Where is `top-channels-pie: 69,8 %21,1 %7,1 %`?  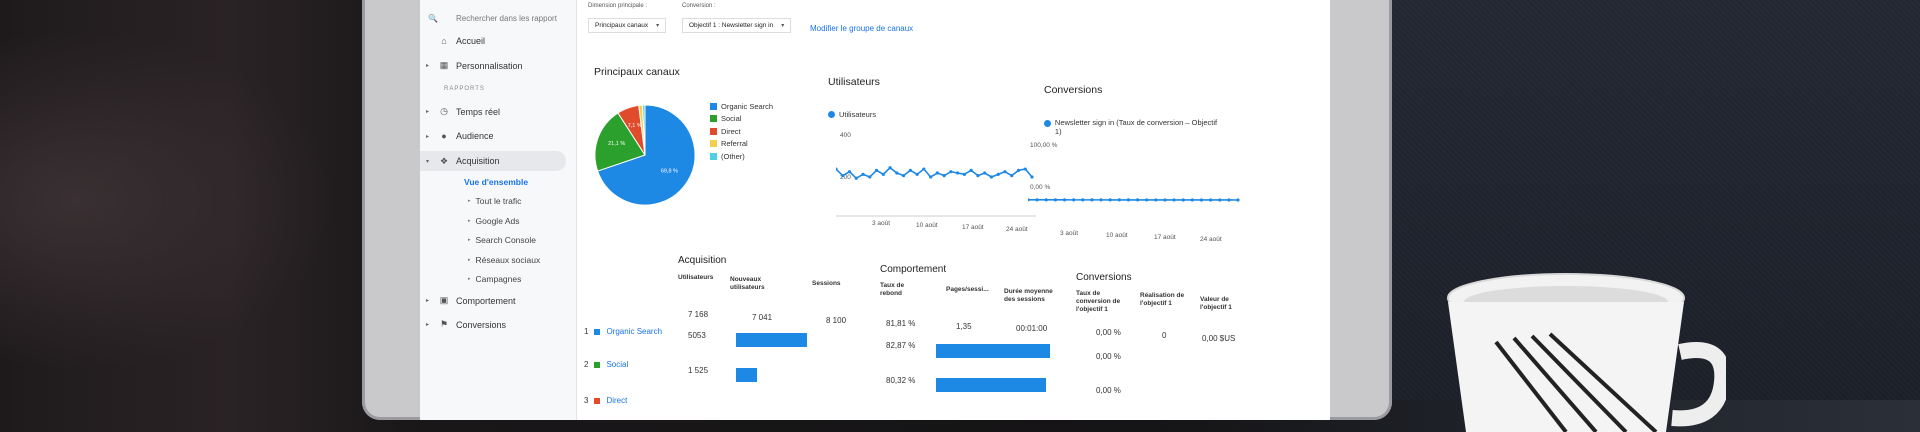
top-channels-pie: 69,8 %21,1 %7,1 % is located at coordinates (645, 155).